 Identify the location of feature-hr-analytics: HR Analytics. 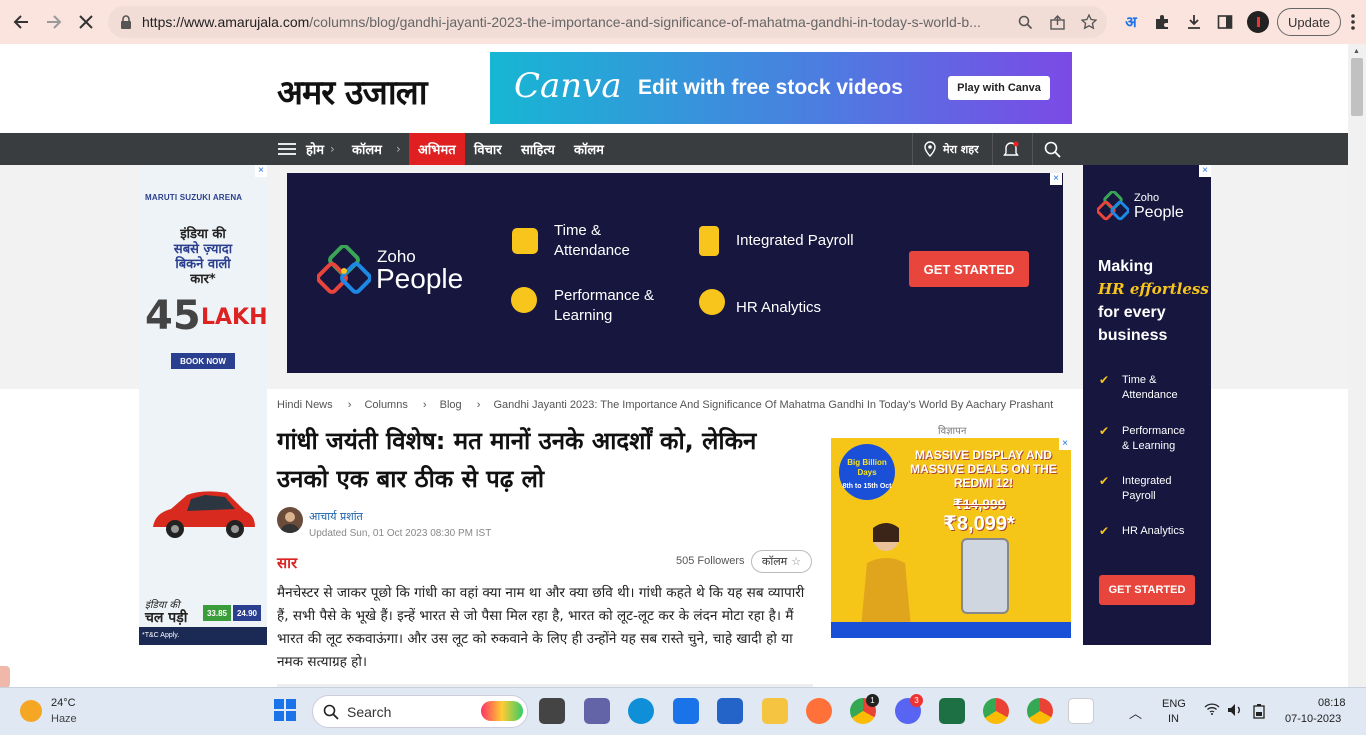
(779, 307).